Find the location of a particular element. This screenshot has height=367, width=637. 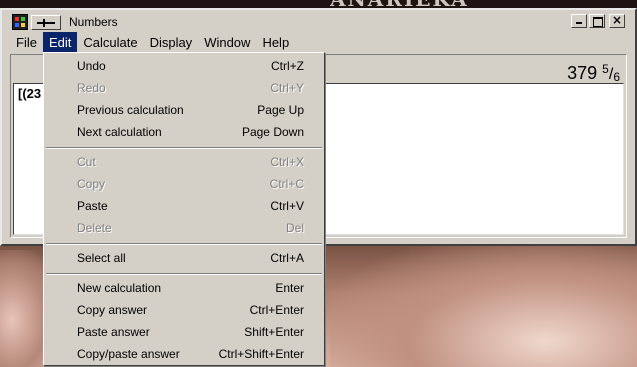

menu-item-delete: Delete Del is located at coordinates (184, 228).